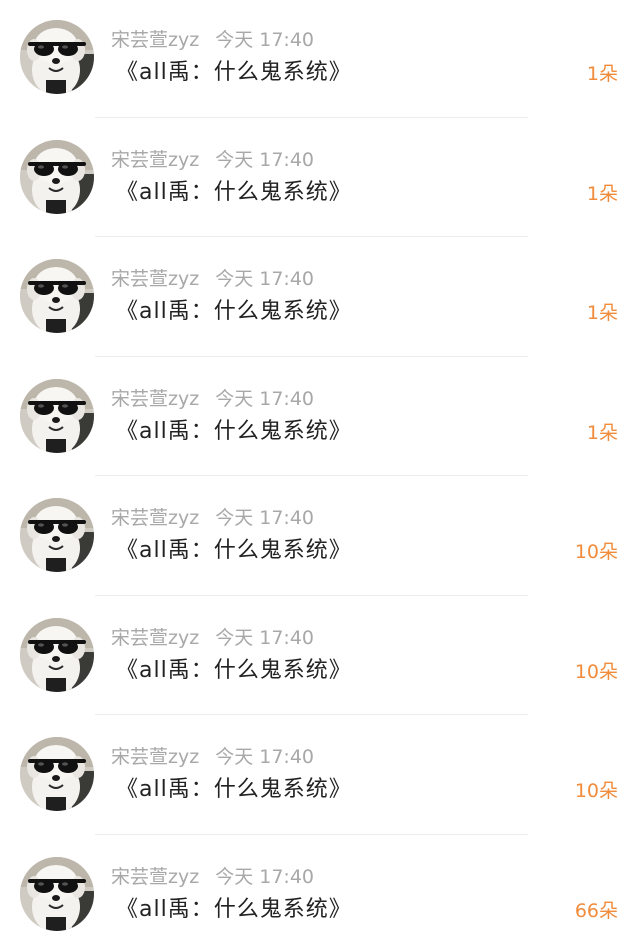 The width and height of the screenshot is (640, 950). I want to click on flower-count: 66朵, so click(596, 910).